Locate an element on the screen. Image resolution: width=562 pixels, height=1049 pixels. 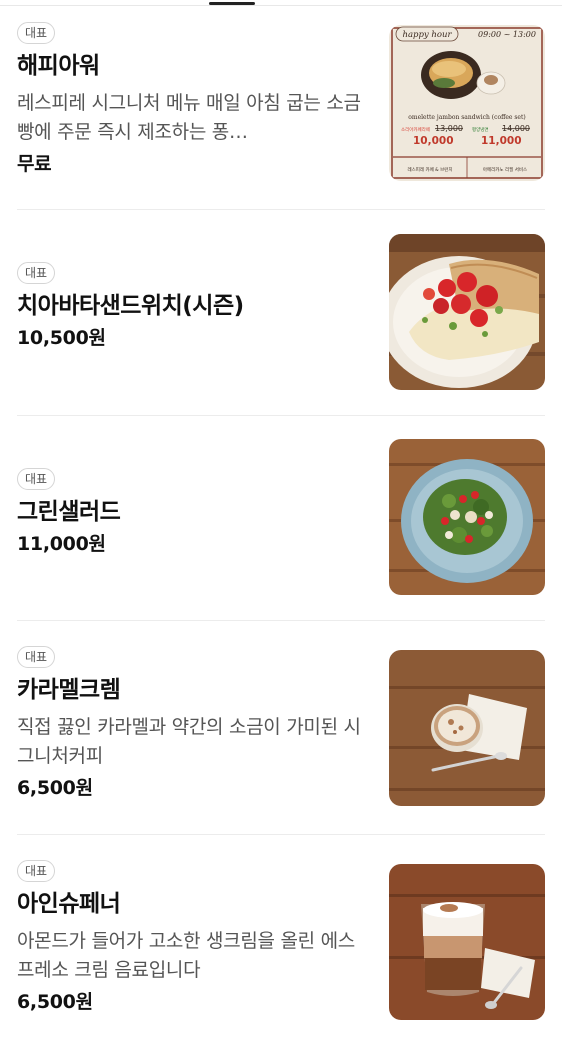
poster-title: happy hour is located at coordinates (427, 35).